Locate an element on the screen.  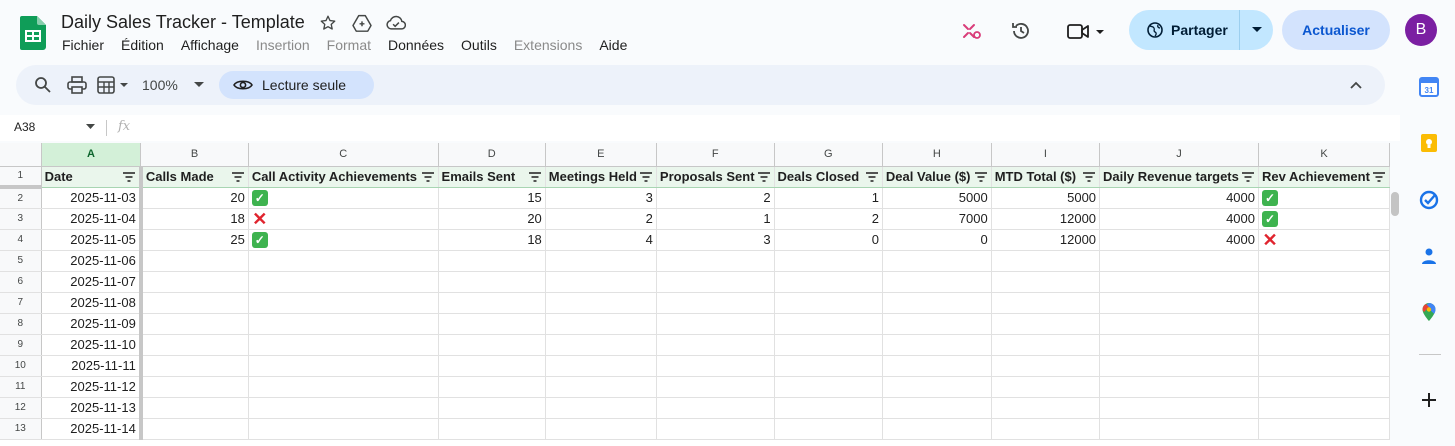
cell-call_ach: ✓ is located at coordinates (343, 198).